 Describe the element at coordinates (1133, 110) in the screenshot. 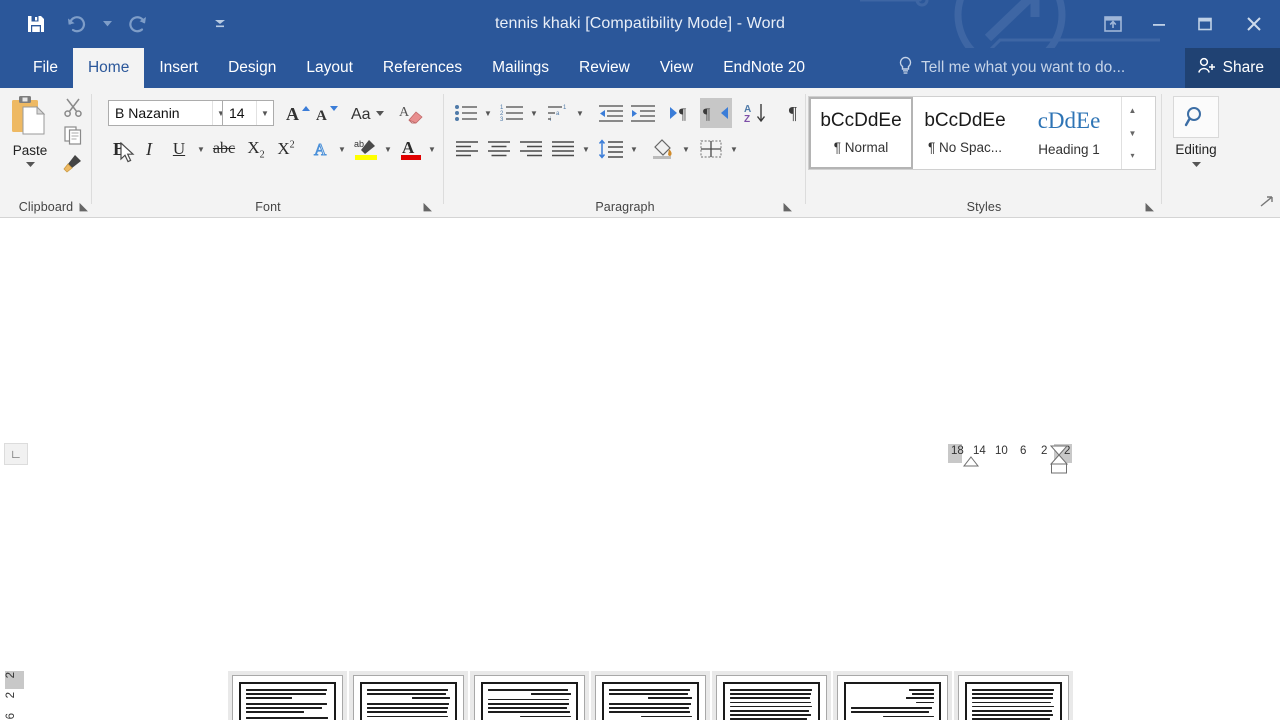

I see `styles-scroll-up-button: ▲` at that location.